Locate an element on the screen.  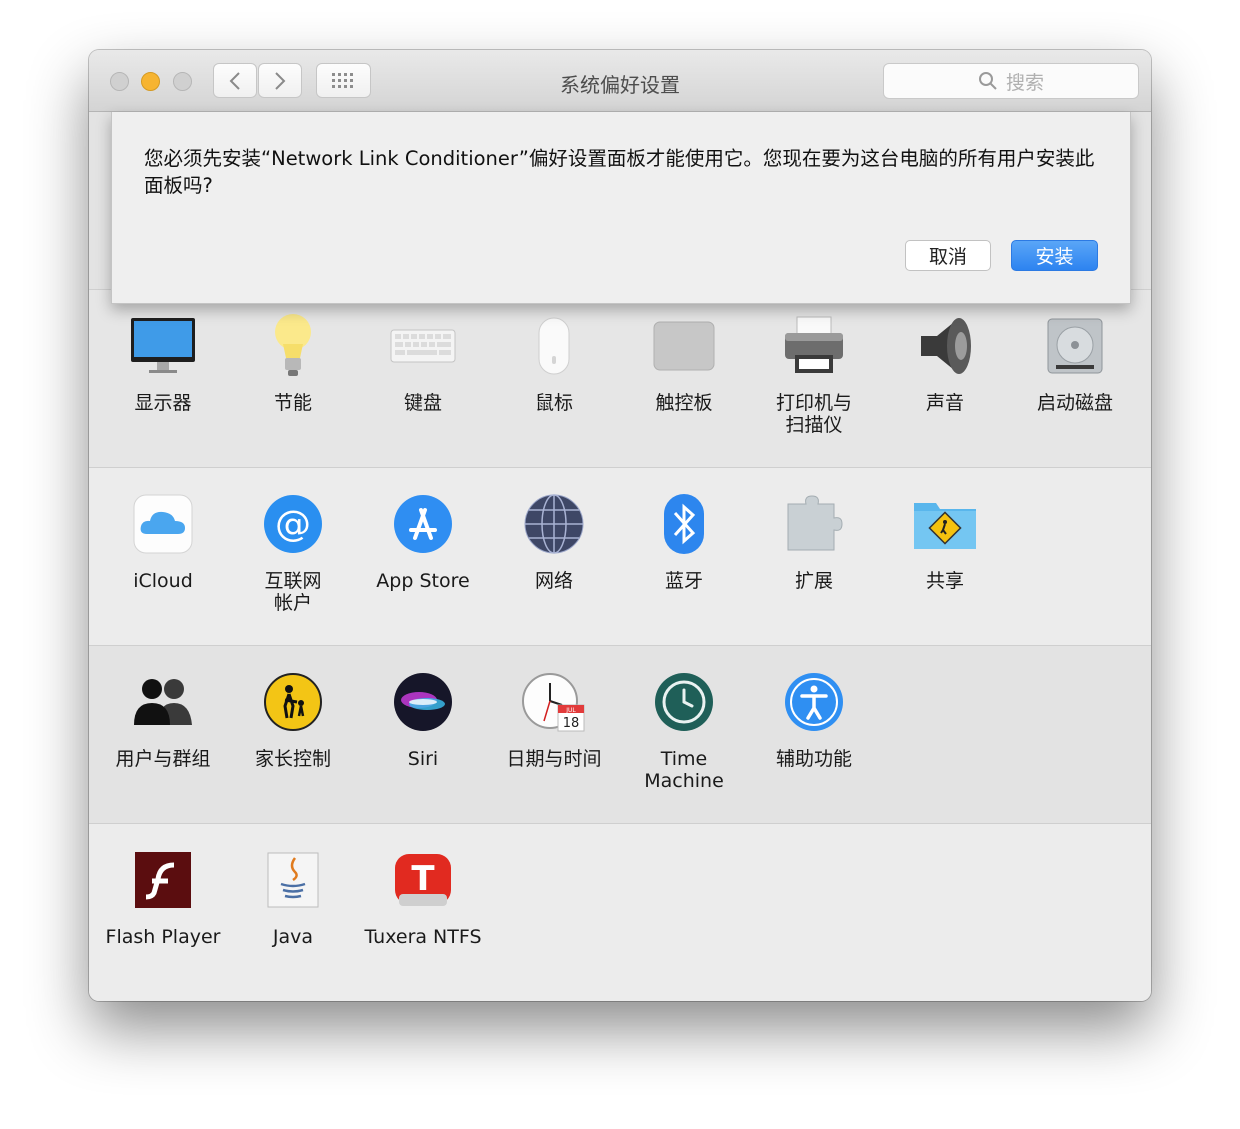
pane-sound: 声音 is located at coordinates (945, 352).